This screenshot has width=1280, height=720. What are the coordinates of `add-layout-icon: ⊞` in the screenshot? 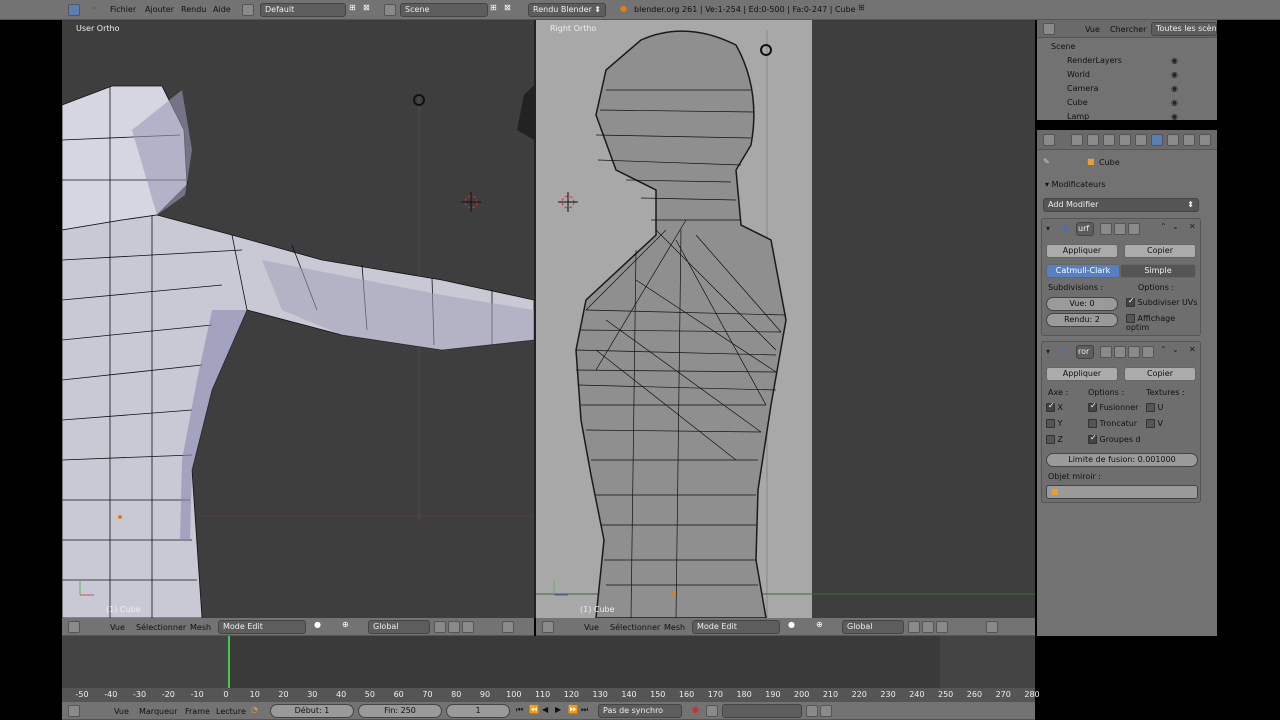 It's located at (352, 7).